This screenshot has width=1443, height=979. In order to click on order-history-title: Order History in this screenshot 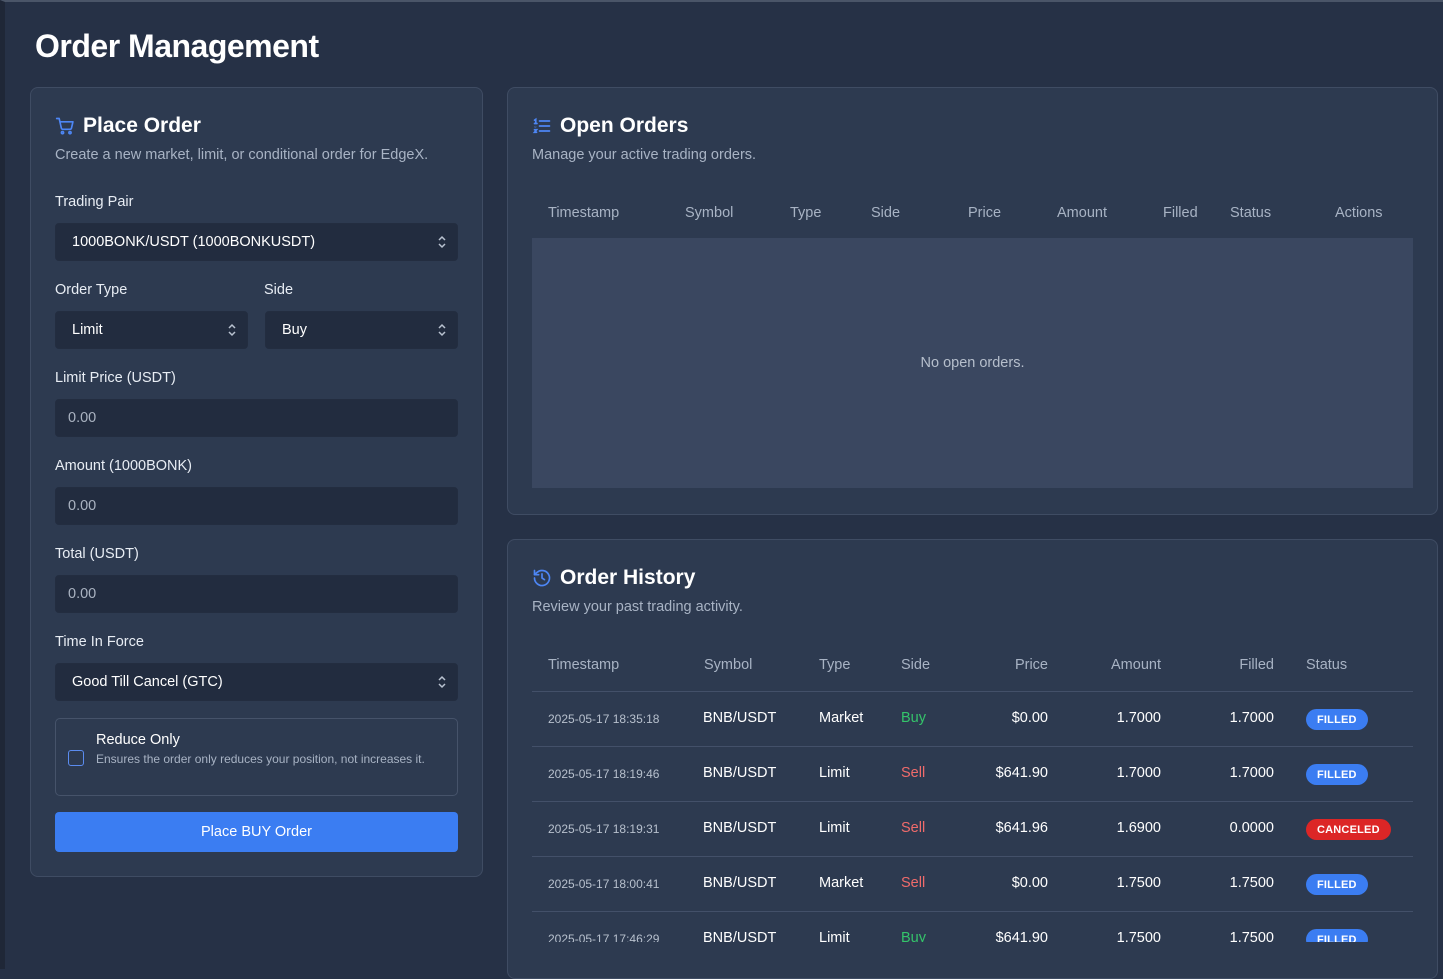, I will do `click(627, 578)`.